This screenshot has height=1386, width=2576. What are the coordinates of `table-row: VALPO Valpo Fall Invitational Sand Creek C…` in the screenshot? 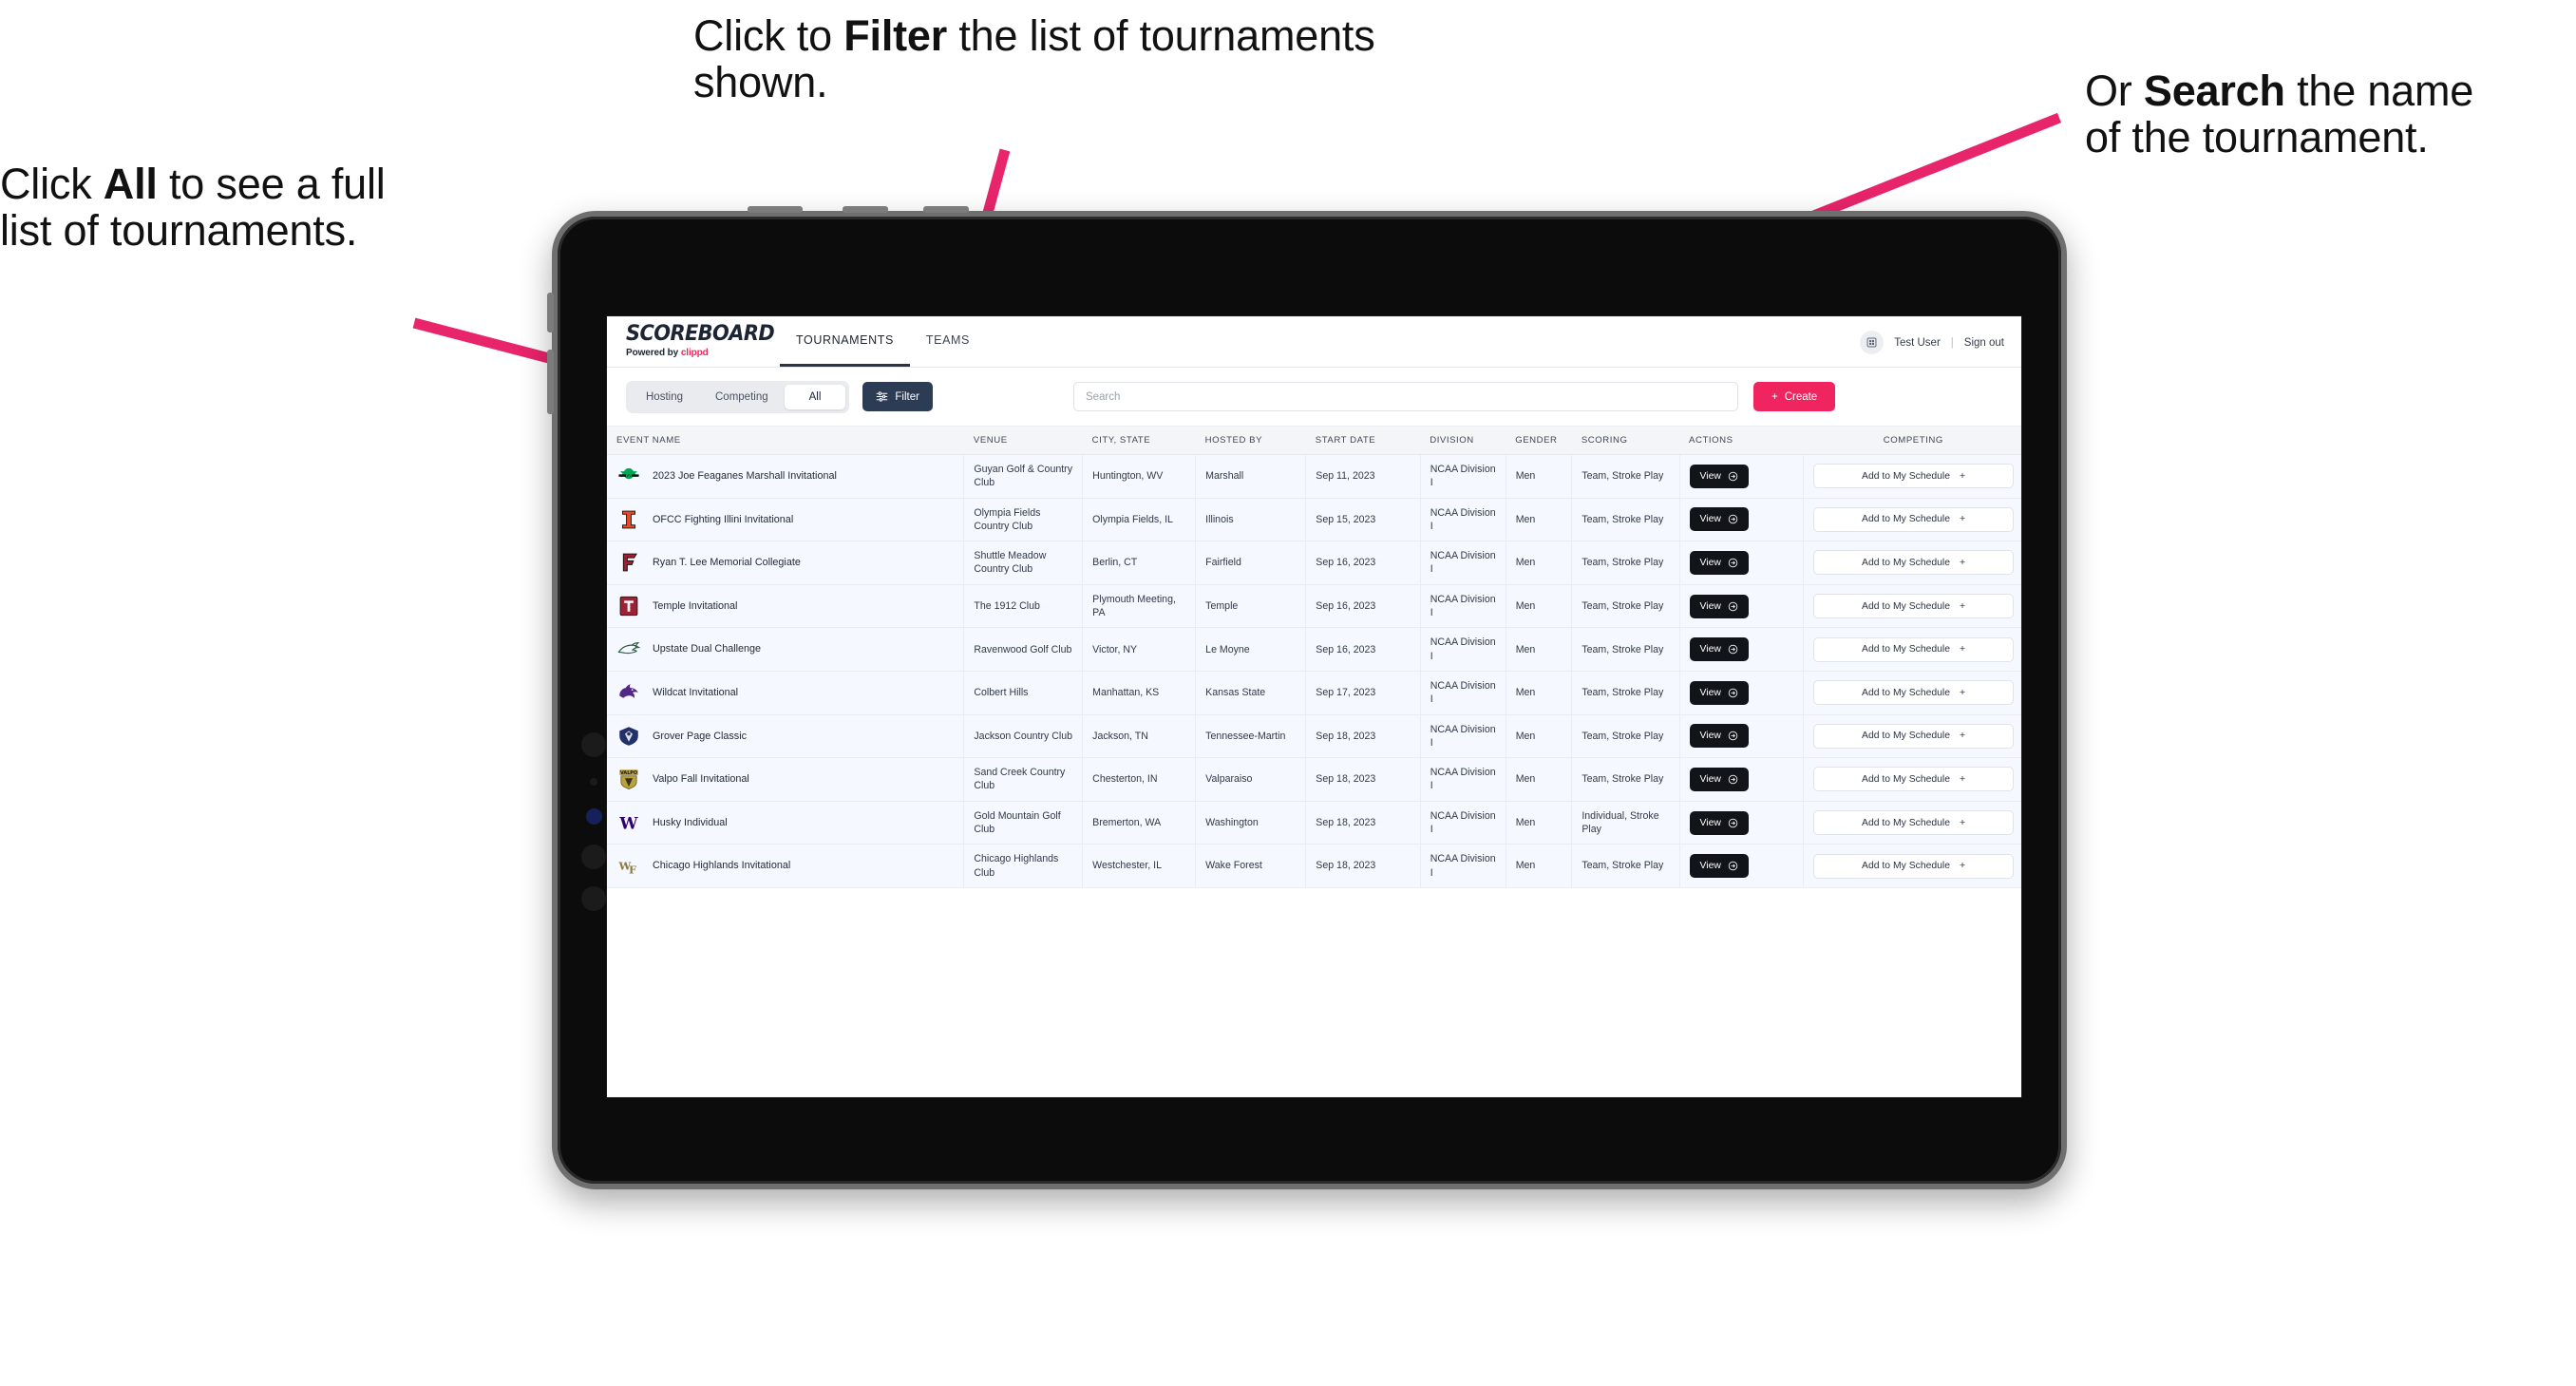 It's located at (1314, 779).